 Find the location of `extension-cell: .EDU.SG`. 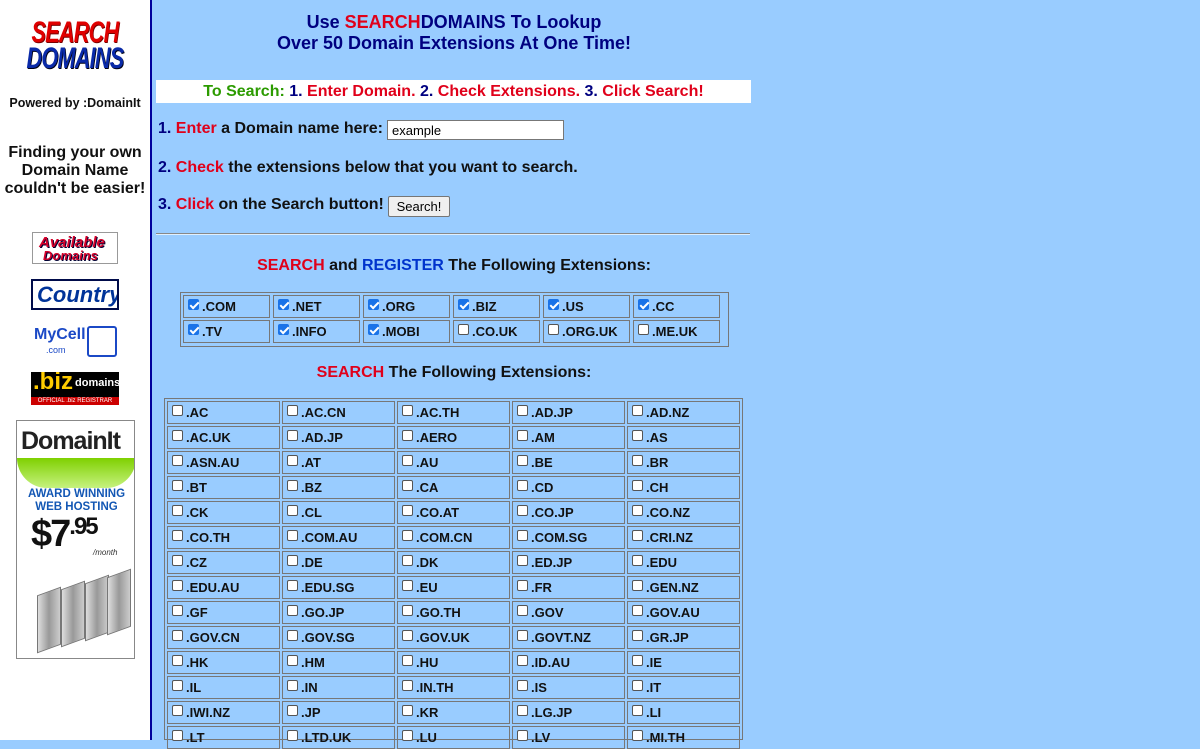

extension-cell: .EDU.SG is located at coordinates (338, 587).